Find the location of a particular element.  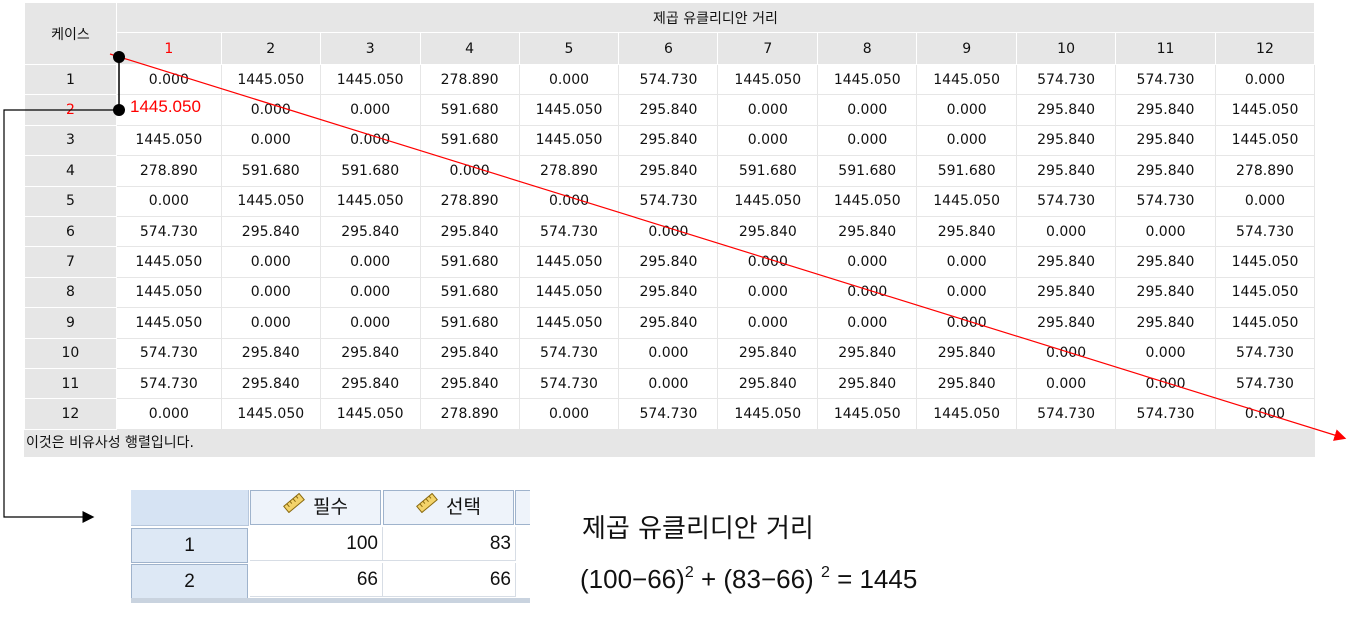

spss-data-view: 필수 선택 1 100 83 2 66 66 is located at coordinates (330, 546).